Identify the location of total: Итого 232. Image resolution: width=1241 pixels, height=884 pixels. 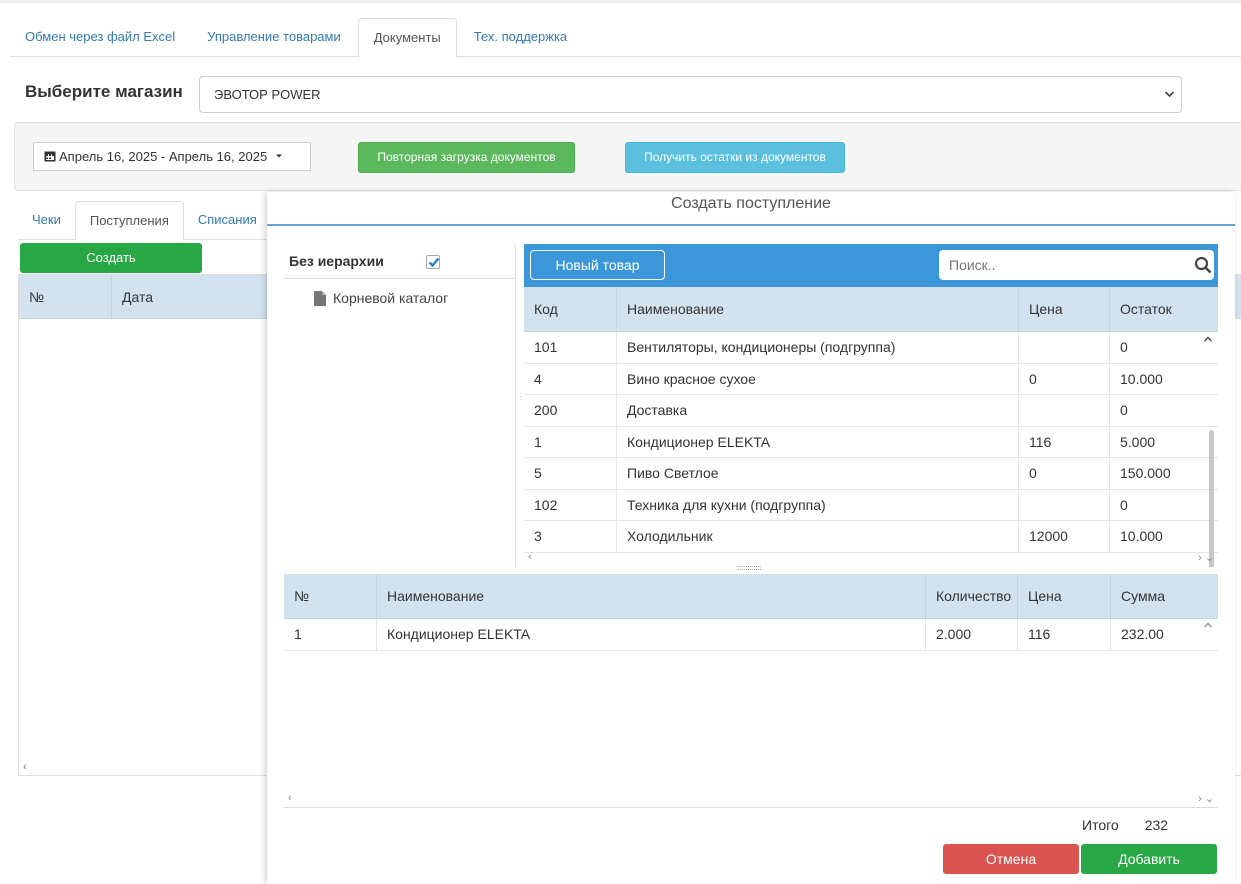
(1125, 825).